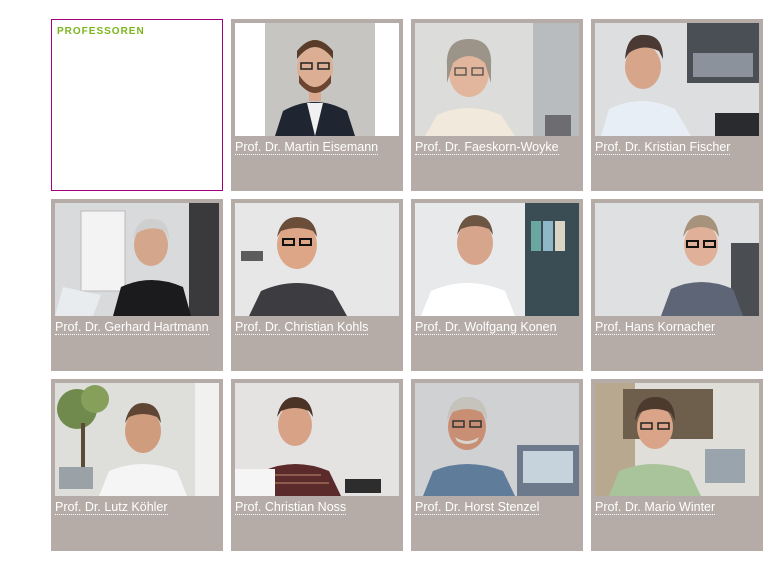 The width and height of the screenshot is (768, 563). Describe the element at coordinates (655, 507) in the screenshot. I see `professor-name-link: Prof. Dr. Mario Winter` at that location.